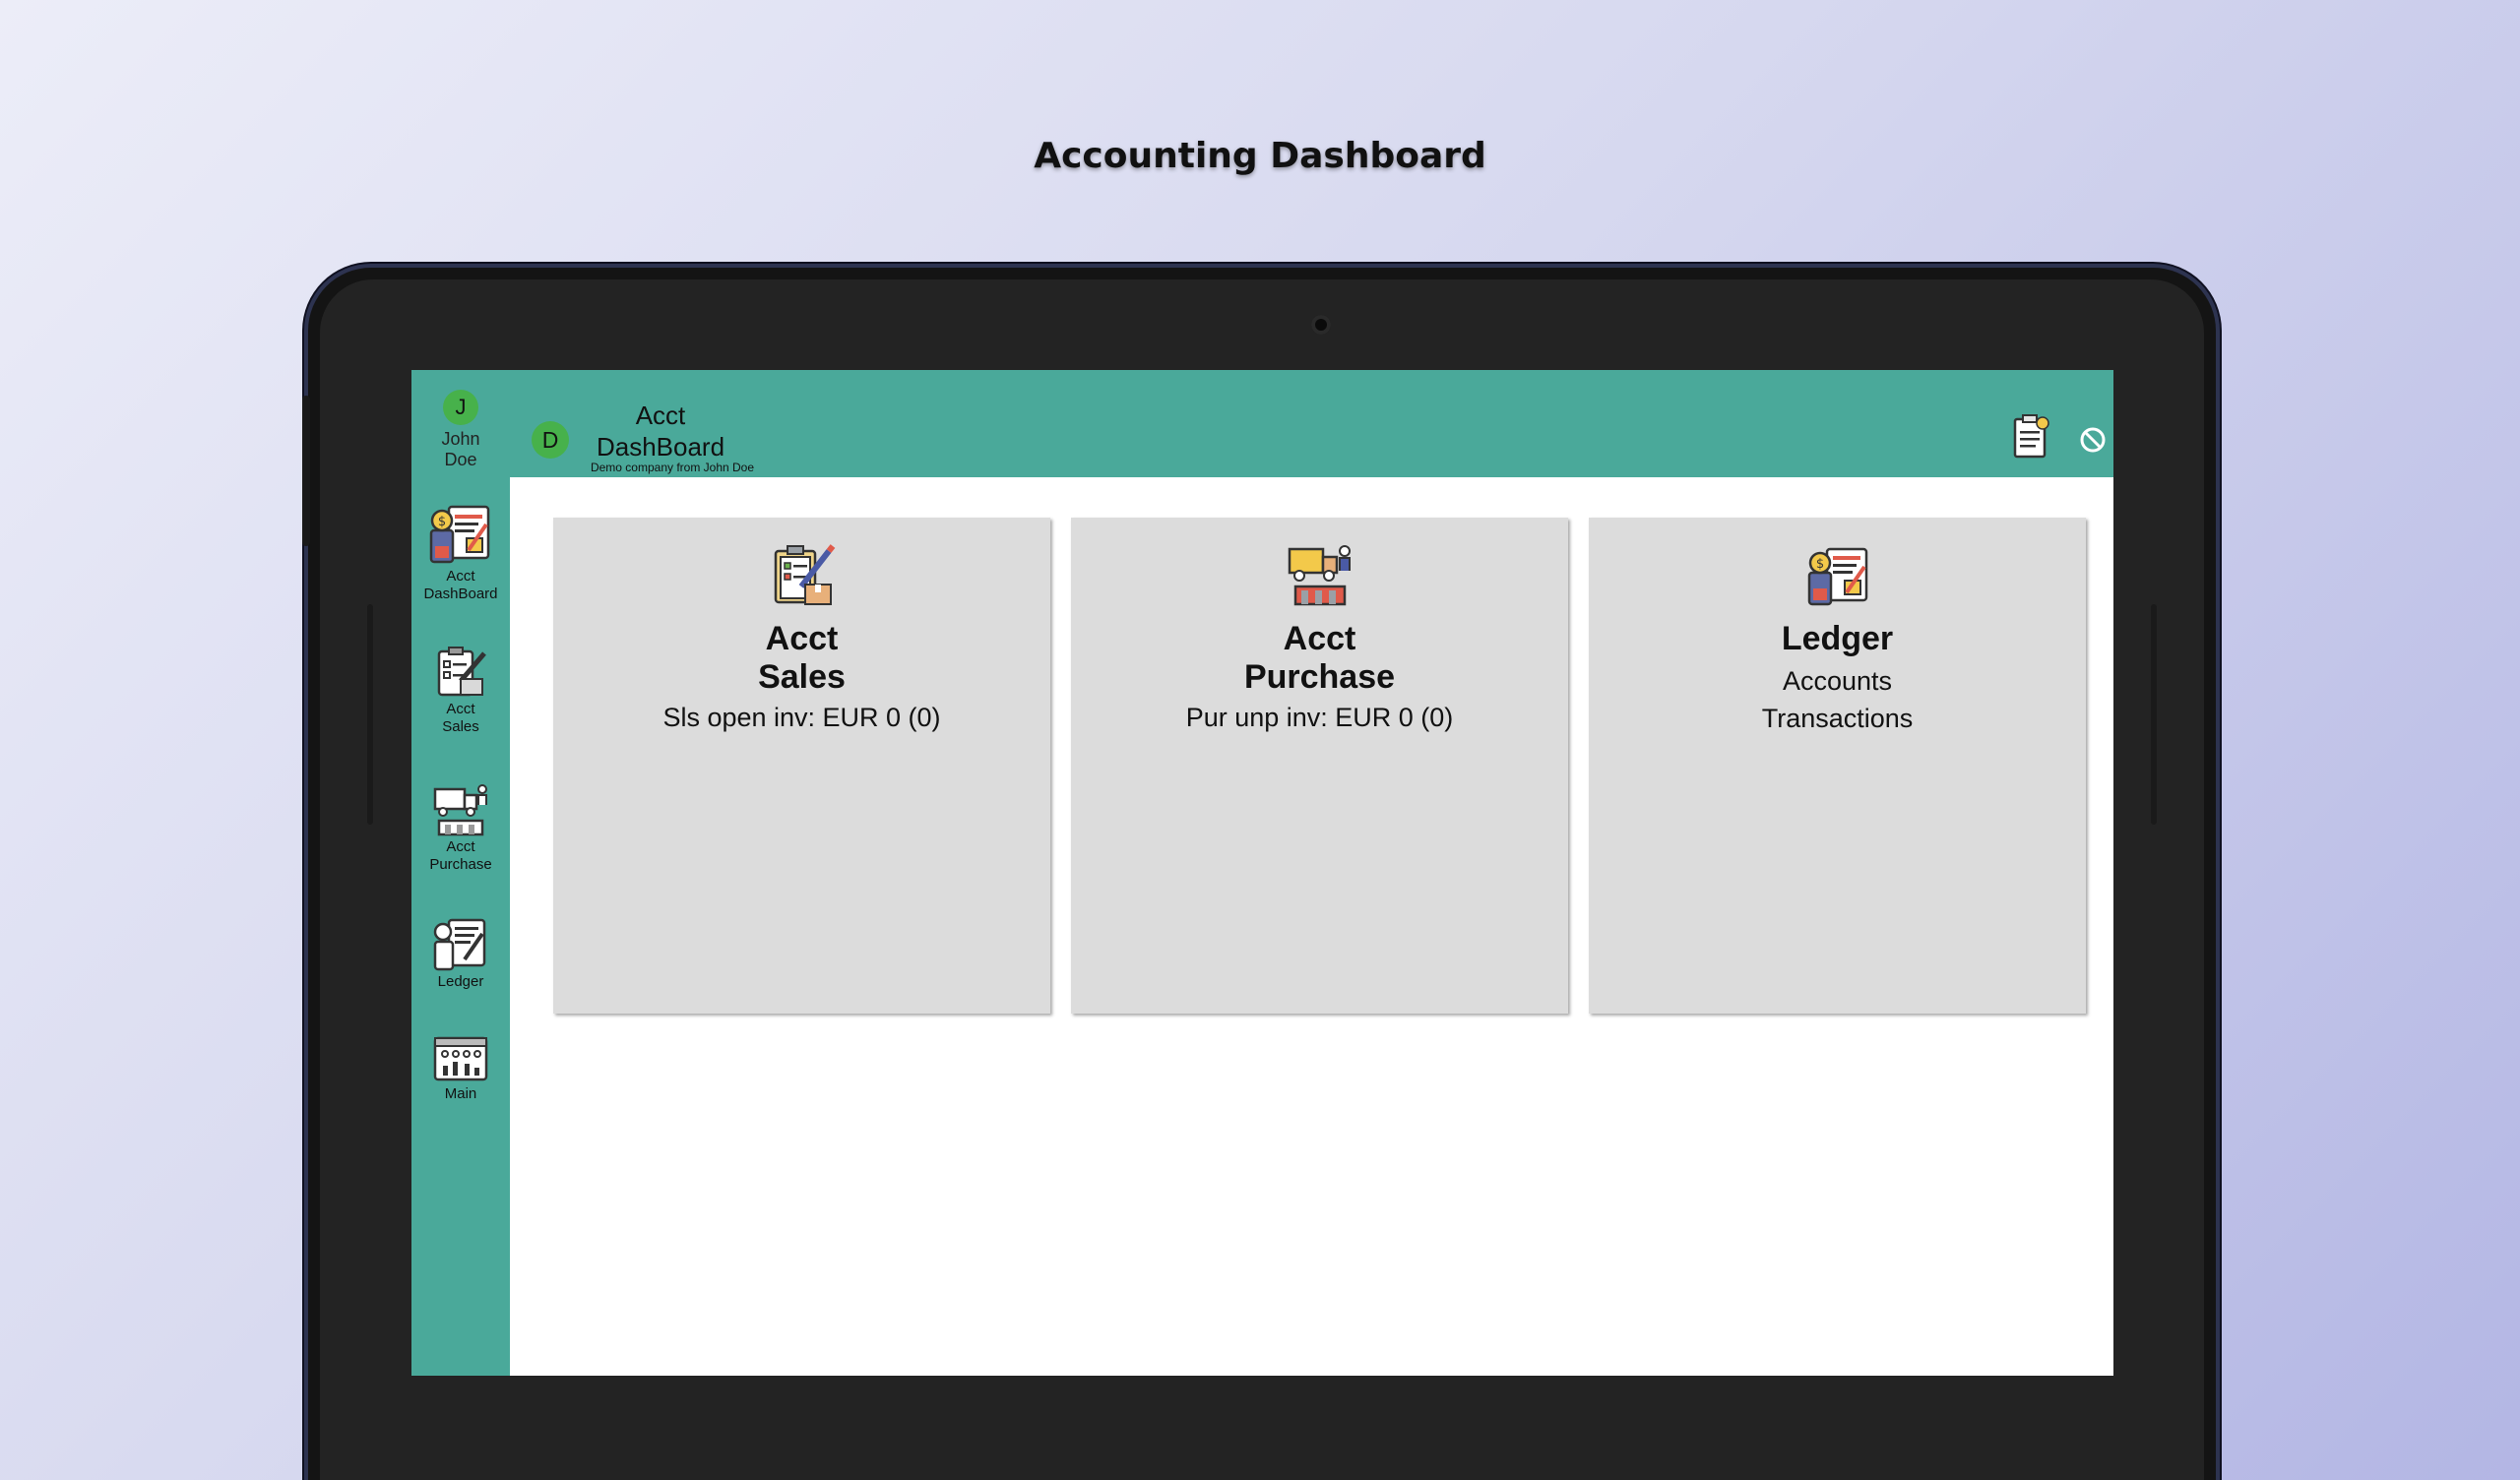 The height and width of the screenshot is (1480, 2520). What do you see at coordinates (460, 1093) in the screenshot?
I see `sidebar-item-label: Main` at bounding box center [460, 1093].